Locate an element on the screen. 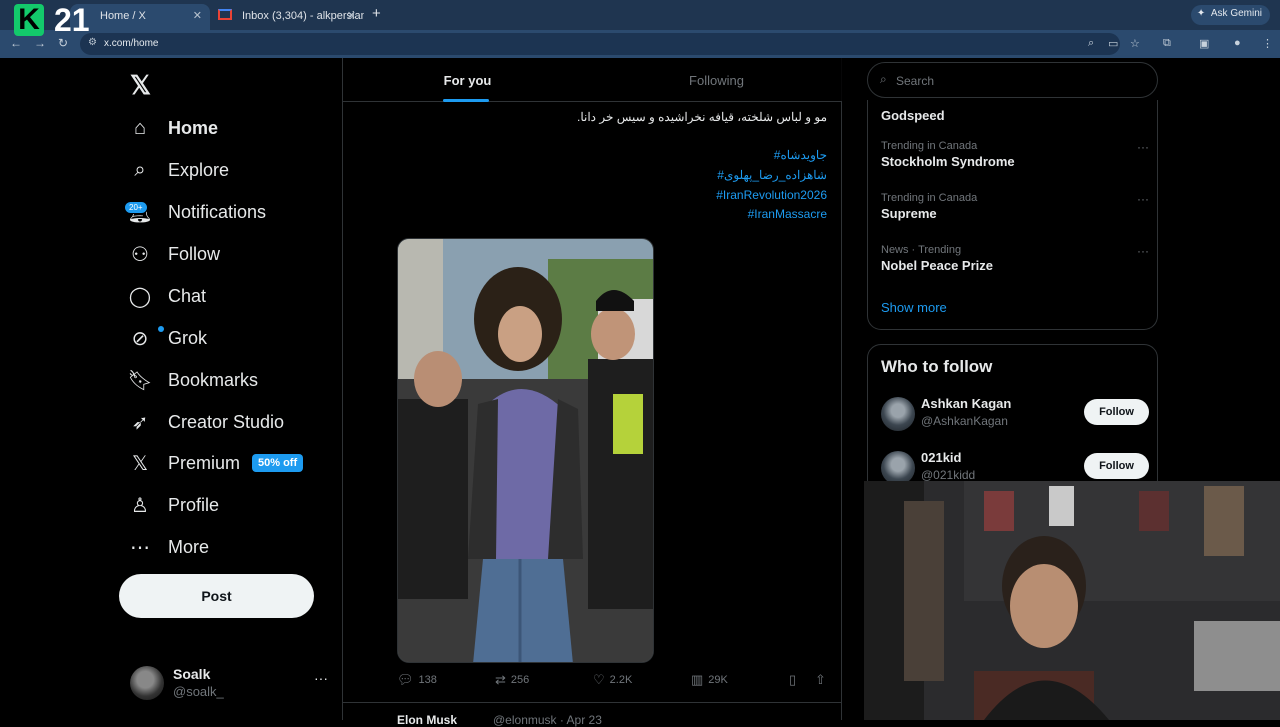  sidepanel-icon: ▣ is located at coordinates (1204, 43).